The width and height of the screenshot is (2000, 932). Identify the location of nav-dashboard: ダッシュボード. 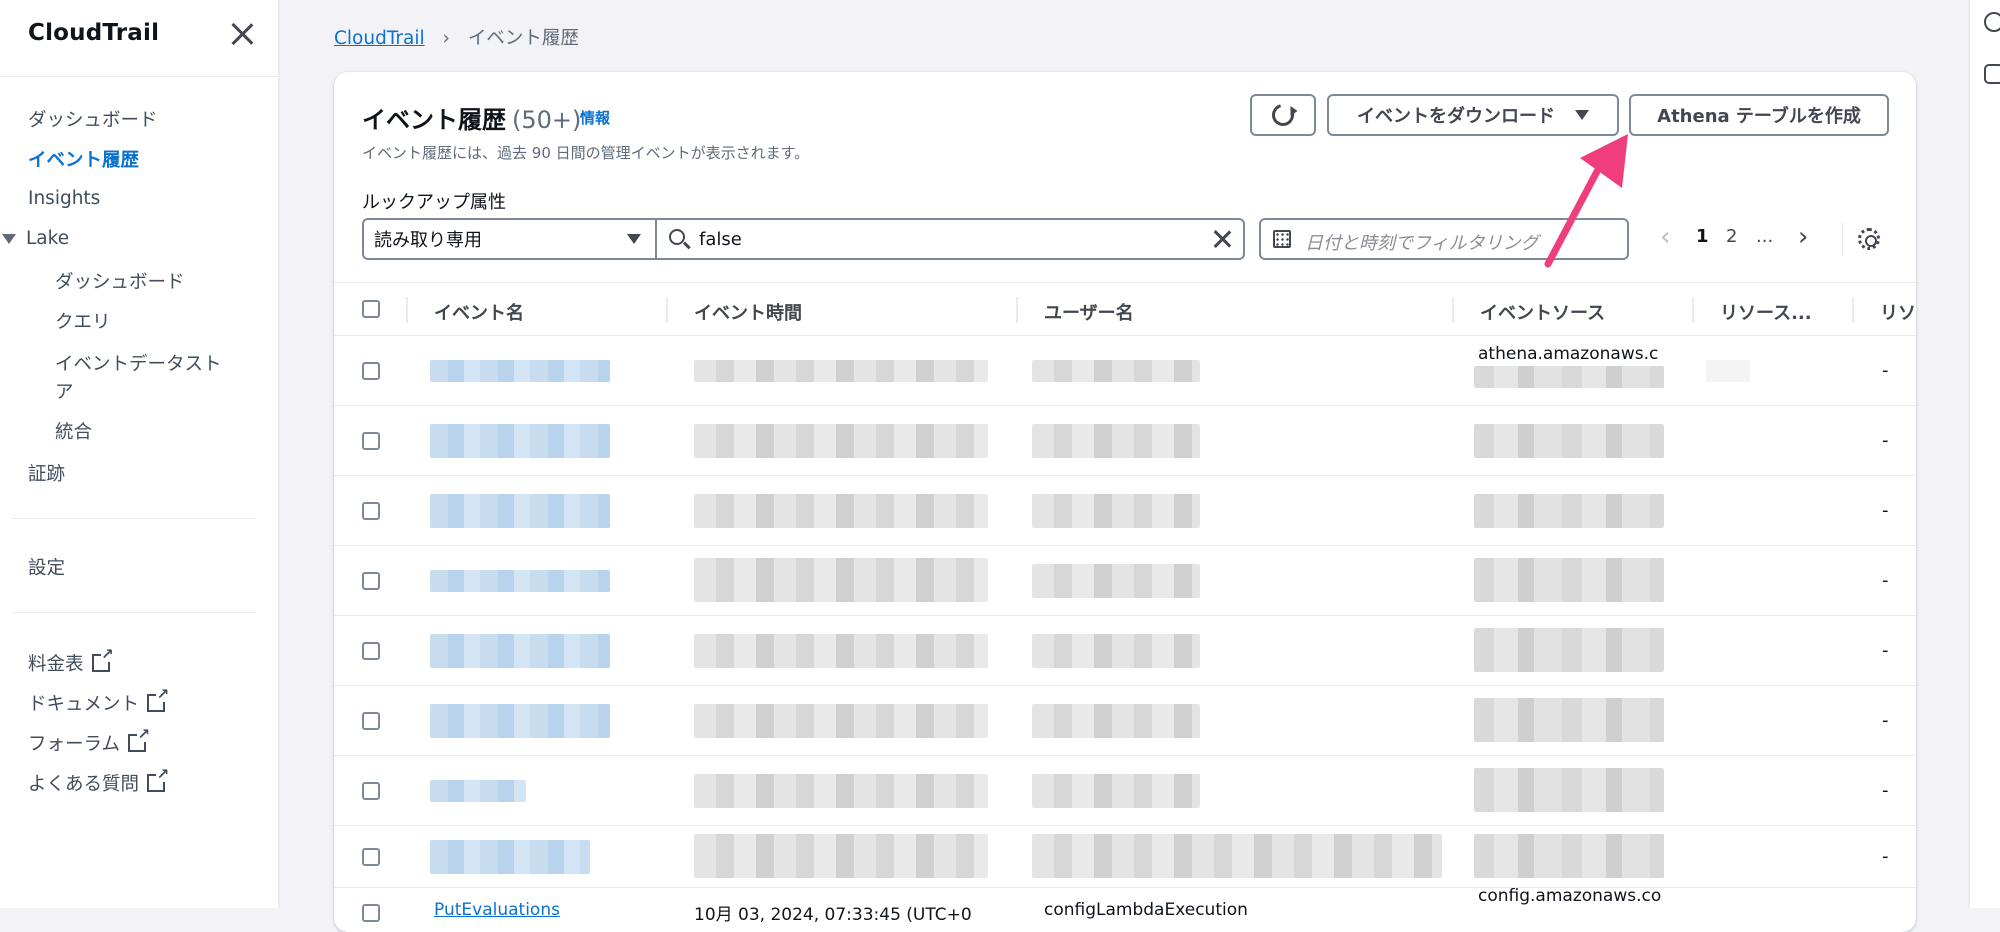
(93, 119).